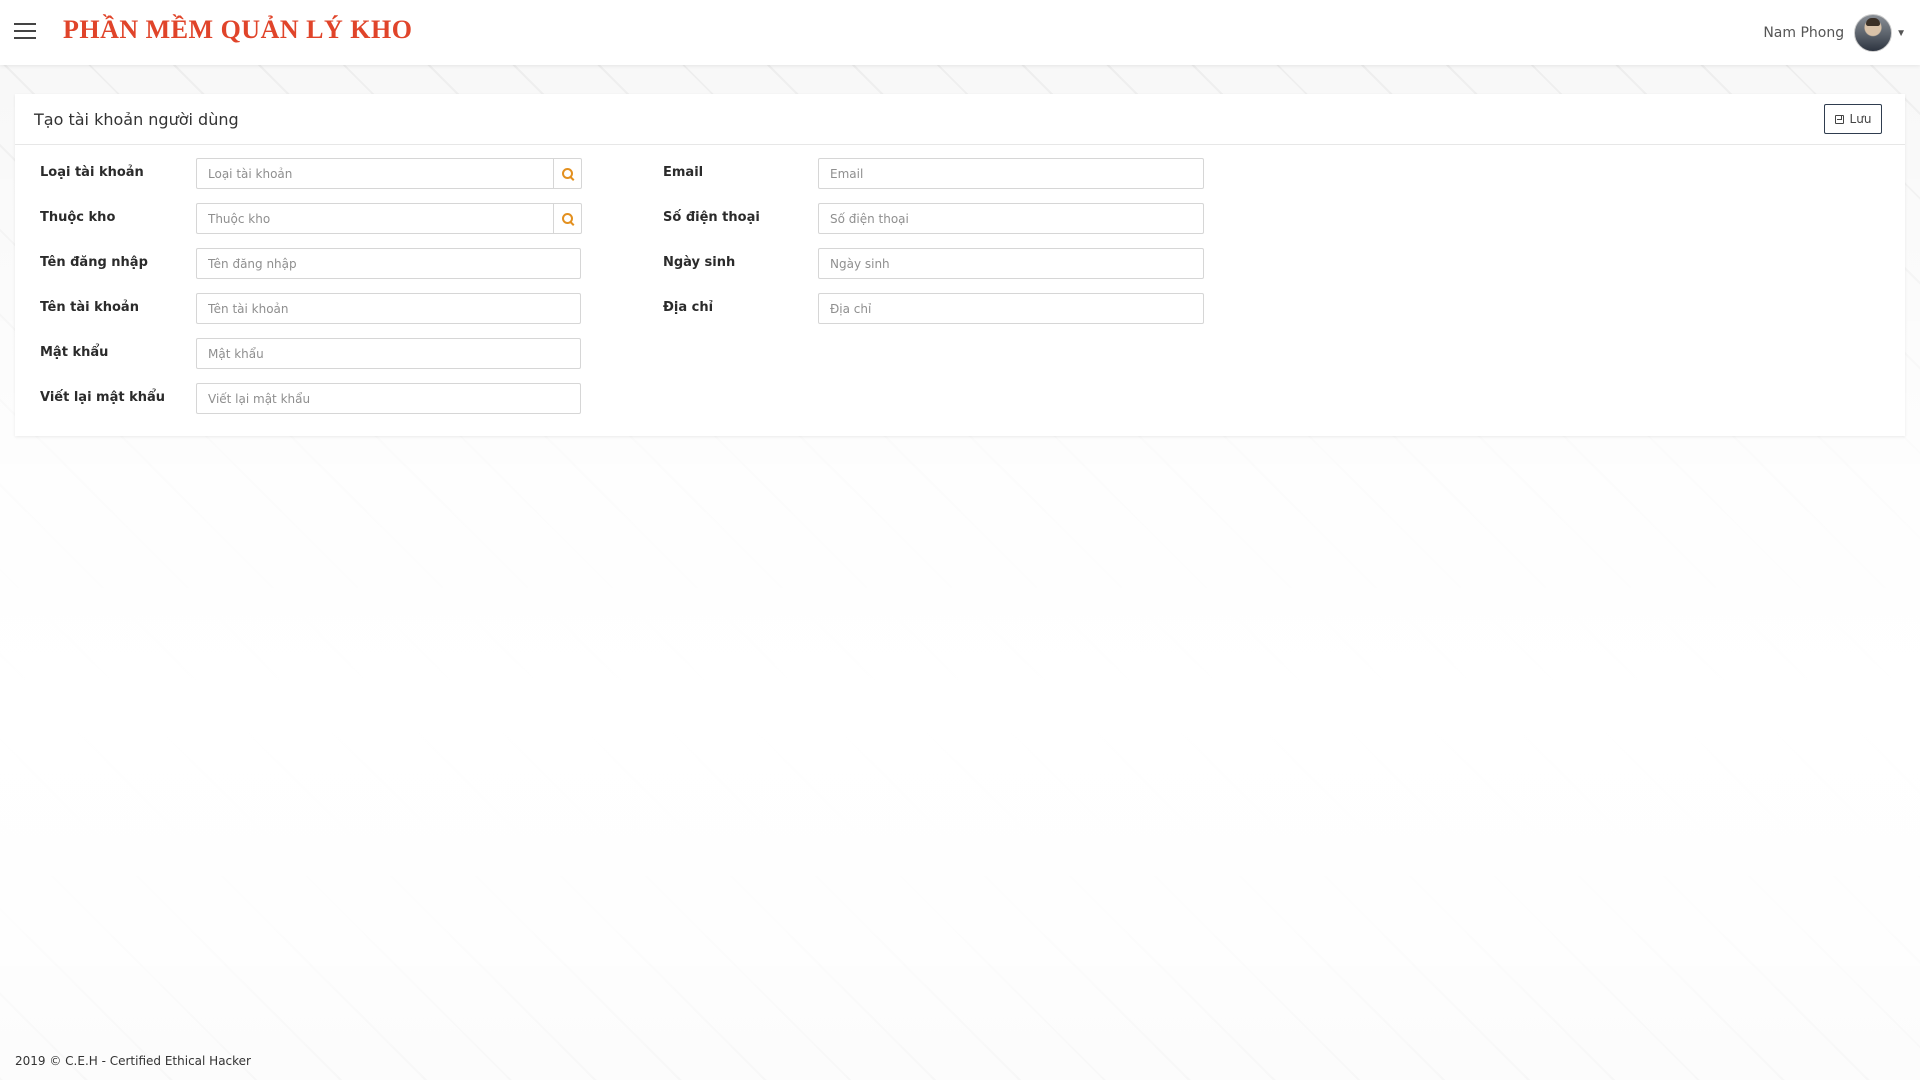 Image resolution: width=1920 pixels, height=1080 pixels. Describe the element at coordinates (89, 307) in the screenshot. I see `account-name-label: Tên tài khoản` at that location.